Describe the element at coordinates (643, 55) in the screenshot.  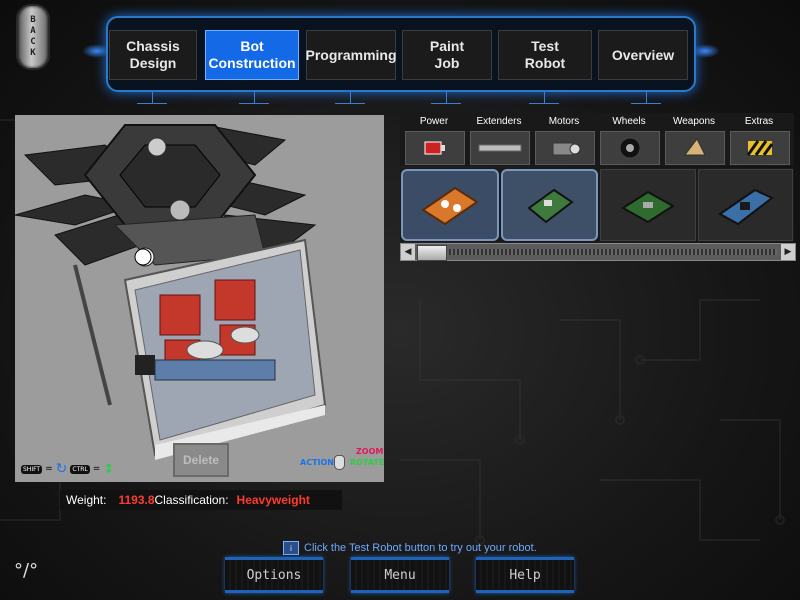
I see `tab-overview: Overview` at that location.